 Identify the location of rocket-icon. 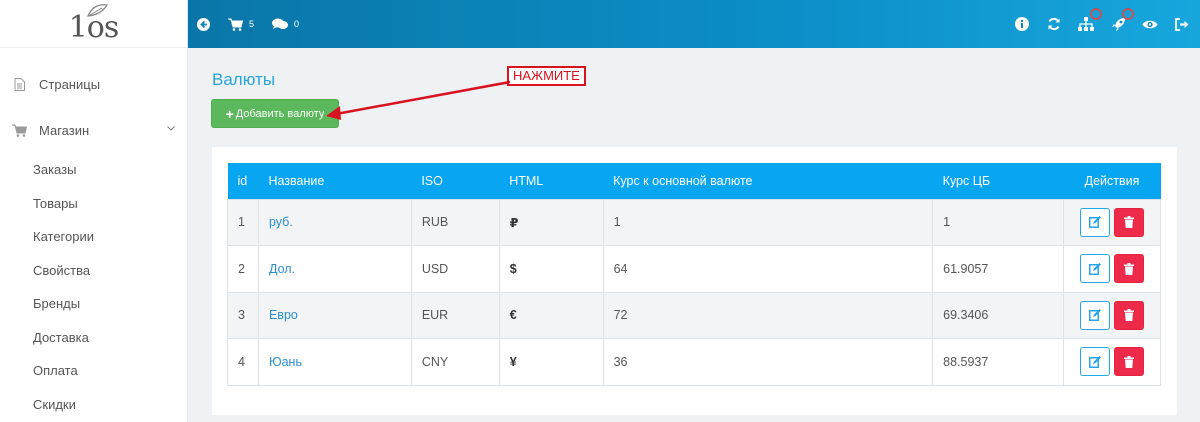
(1118, 24).